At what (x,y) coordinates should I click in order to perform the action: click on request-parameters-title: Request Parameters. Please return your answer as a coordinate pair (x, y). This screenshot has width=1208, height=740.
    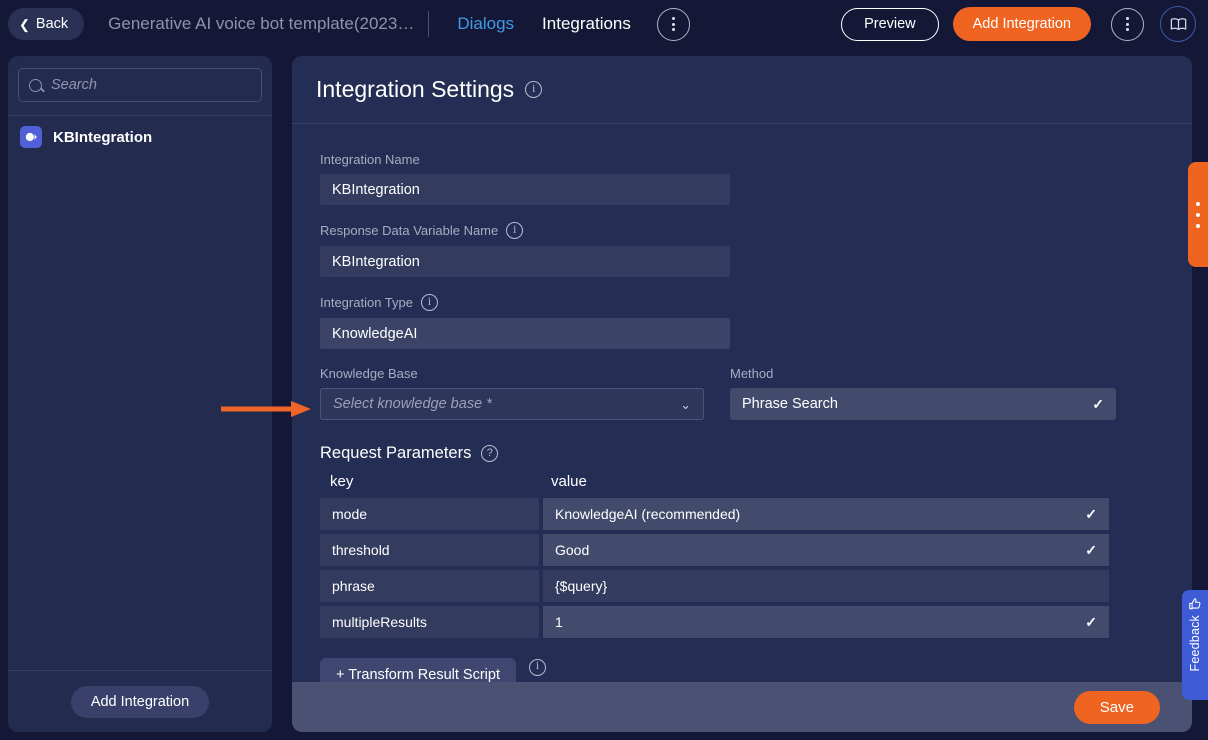
    Looking at the image, I should click on (396, 453).